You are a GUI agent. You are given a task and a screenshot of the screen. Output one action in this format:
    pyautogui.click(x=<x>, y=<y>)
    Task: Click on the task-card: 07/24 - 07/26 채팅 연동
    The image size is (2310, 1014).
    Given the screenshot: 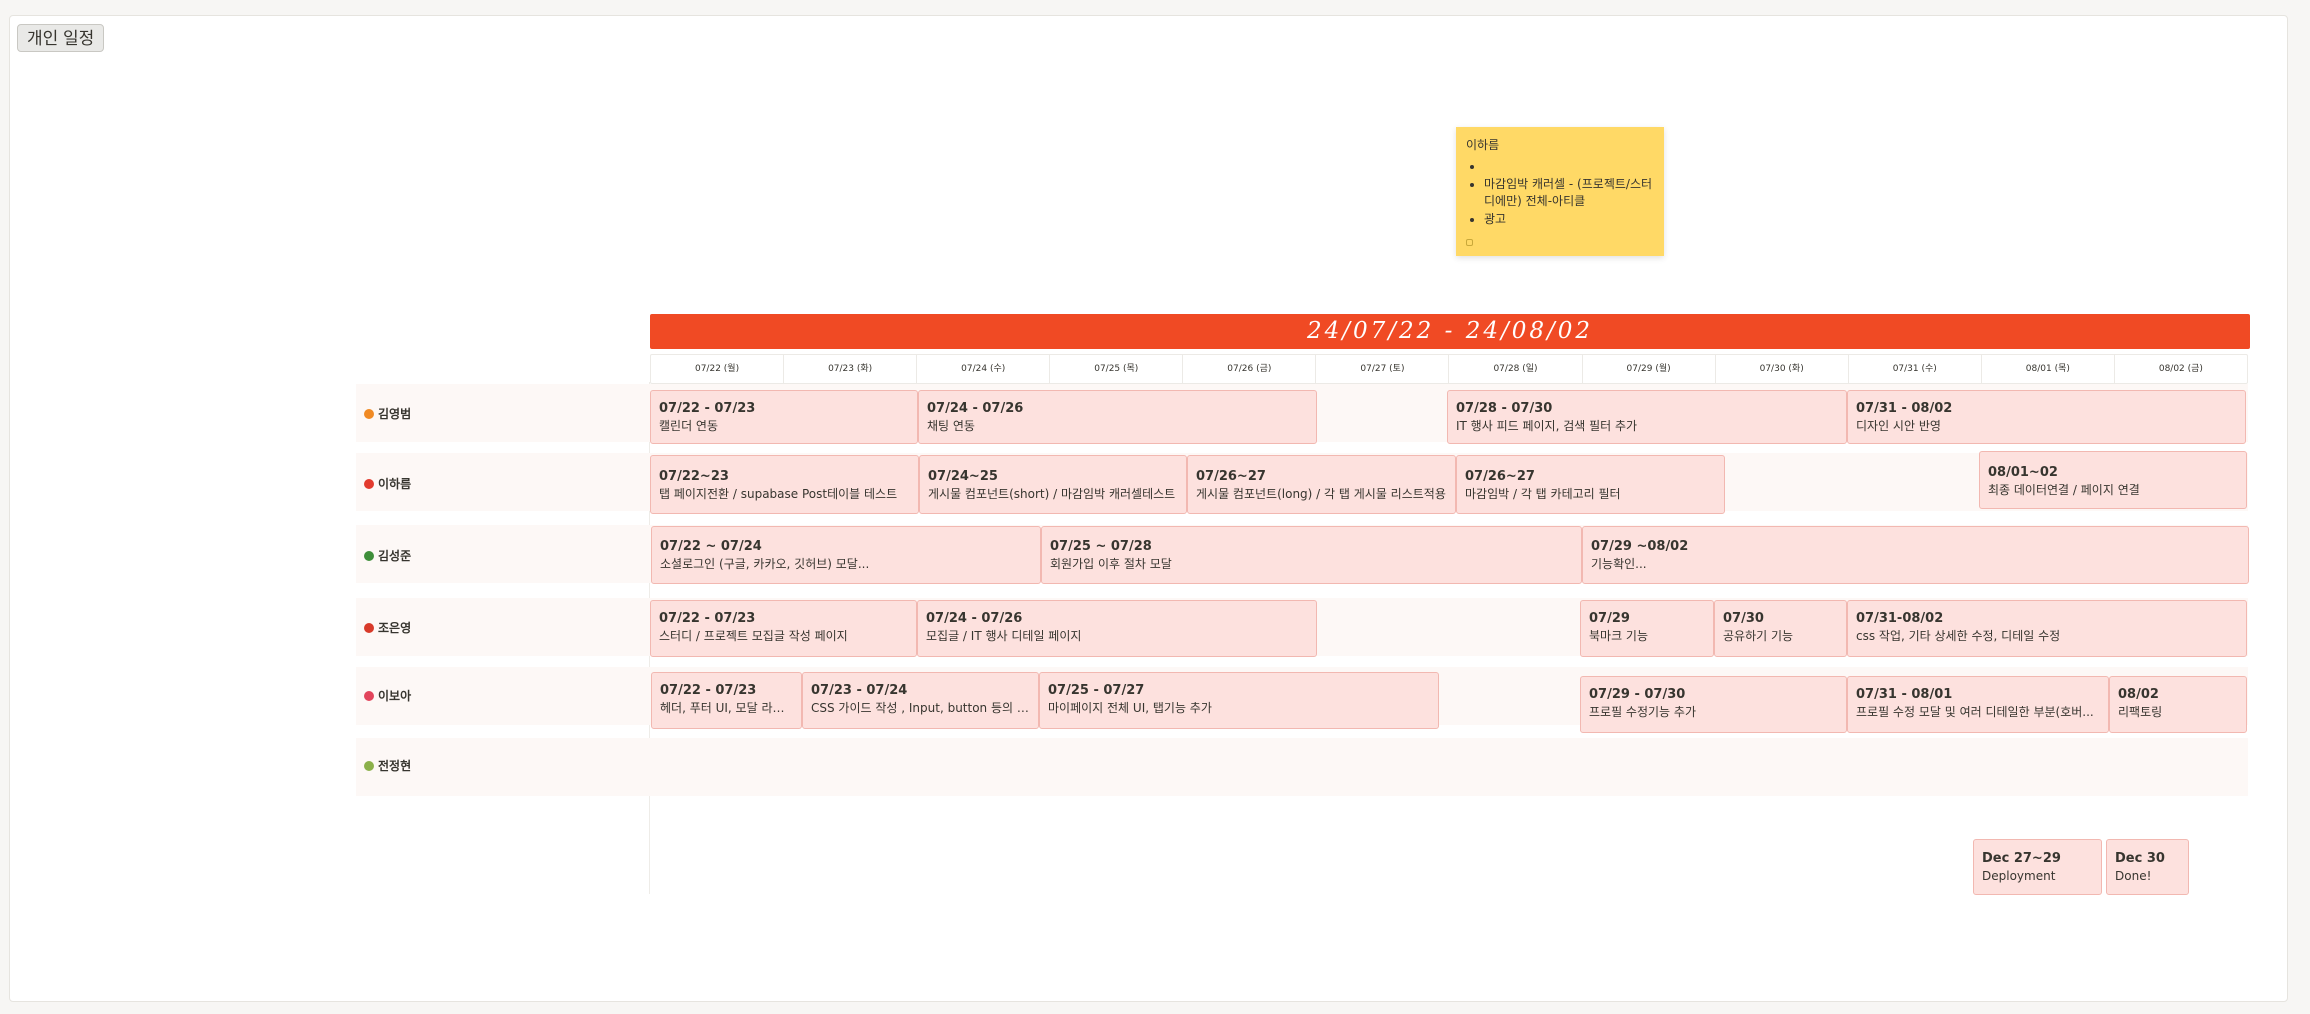 What is the action you would take?
    pyautogui.click(x=1117, y=417)
    